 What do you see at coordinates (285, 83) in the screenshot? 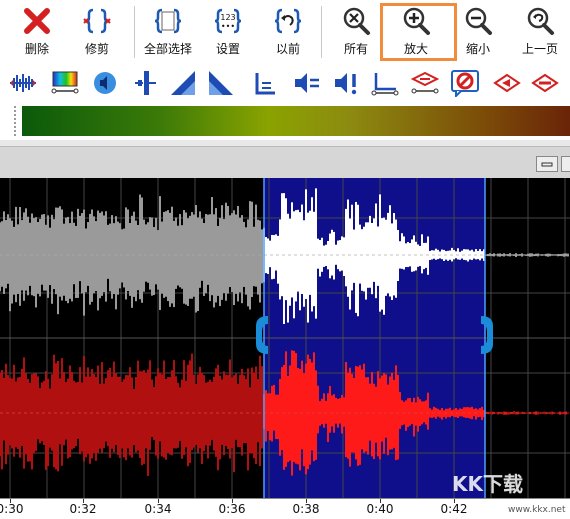
I see `effects-toolbar` at bounding box center [285, 83].